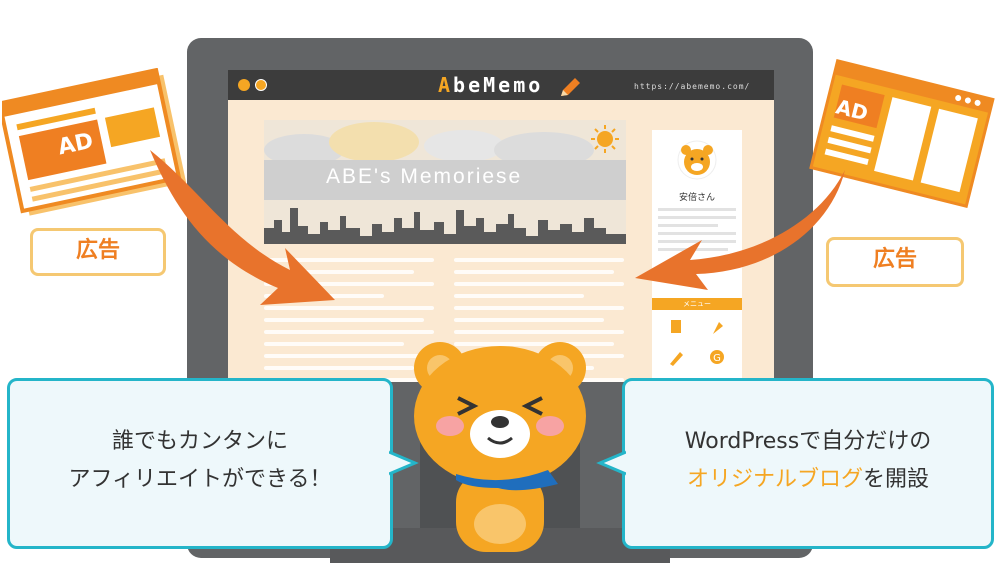 Image resolution: width=1000 pixels, height=563 pixels. I want to click on logo-initial: A, so click(446, 85).